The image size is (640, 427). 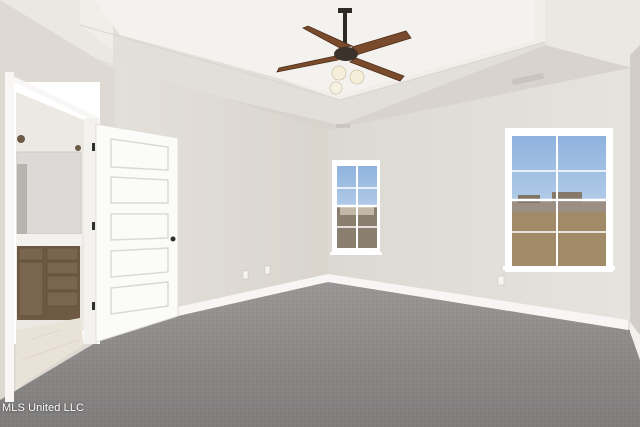 What do you see at coordinates (356, 207) in the screenshot?
I see `window-small` at bounding box center [356, 207].